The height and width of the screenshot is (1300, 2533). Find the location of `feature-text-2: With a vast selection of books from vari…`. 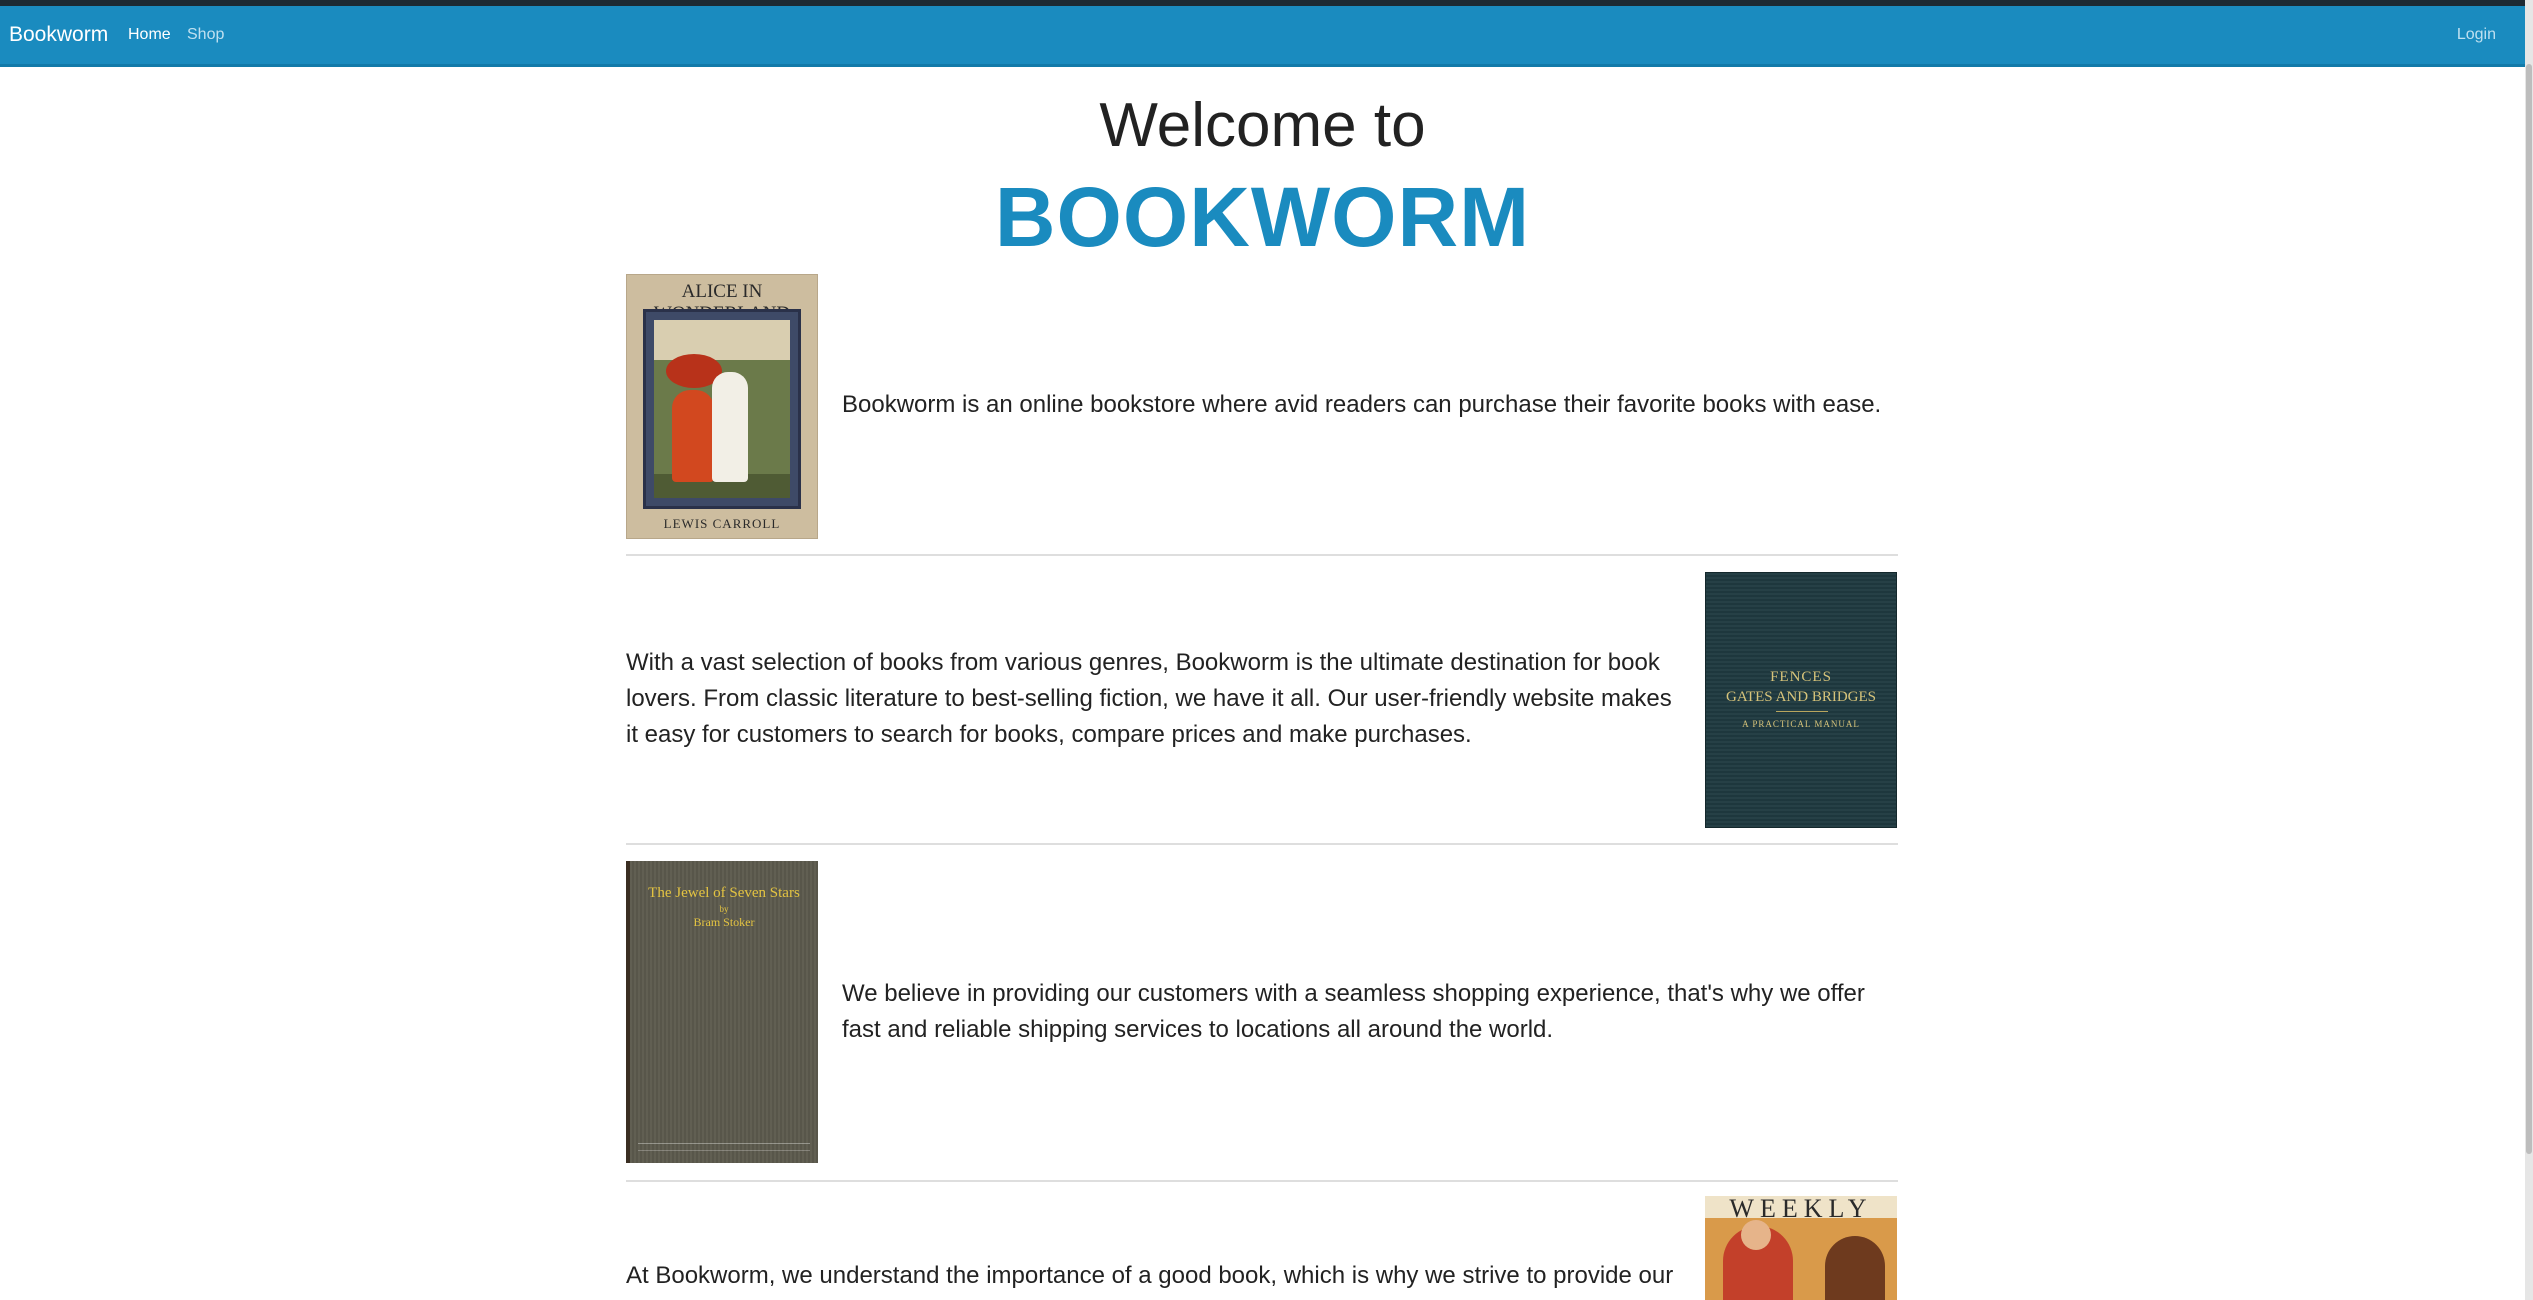

feature-text-2: With a vast selection of books from vari… is located at coordinates (1149, 698).